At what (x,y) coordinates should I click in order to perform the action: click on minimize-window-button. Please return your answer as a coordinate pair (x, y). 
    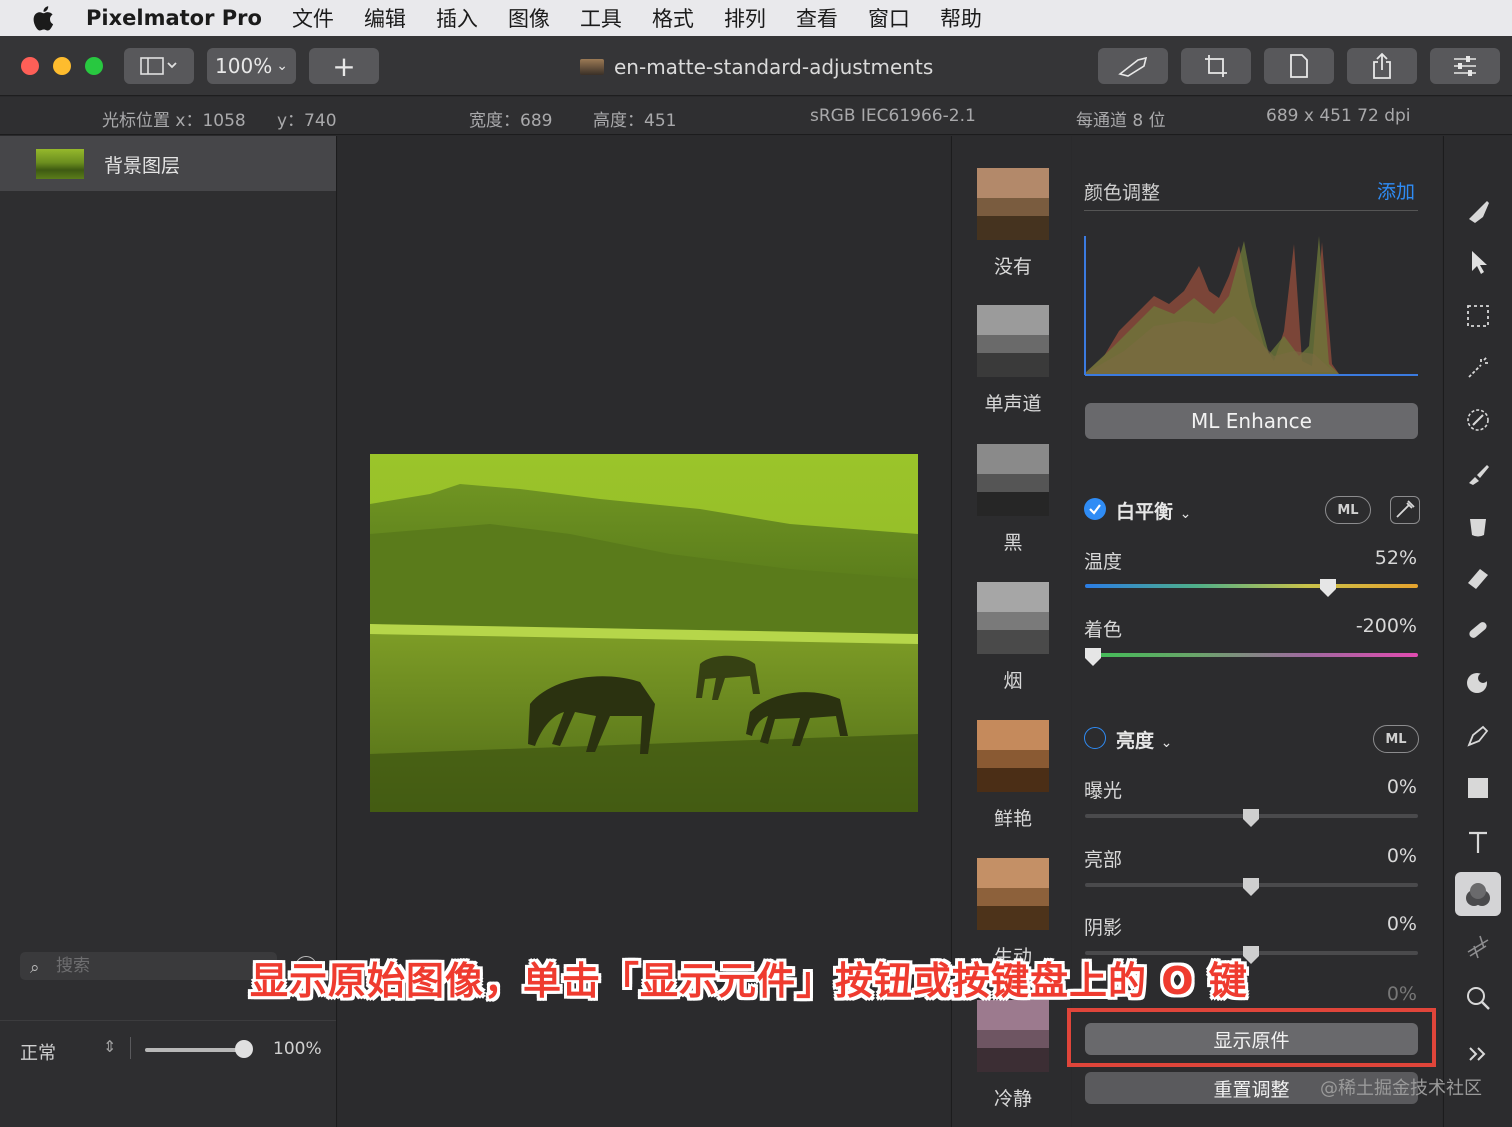
    Looking at the image, I should click on (62, 66).